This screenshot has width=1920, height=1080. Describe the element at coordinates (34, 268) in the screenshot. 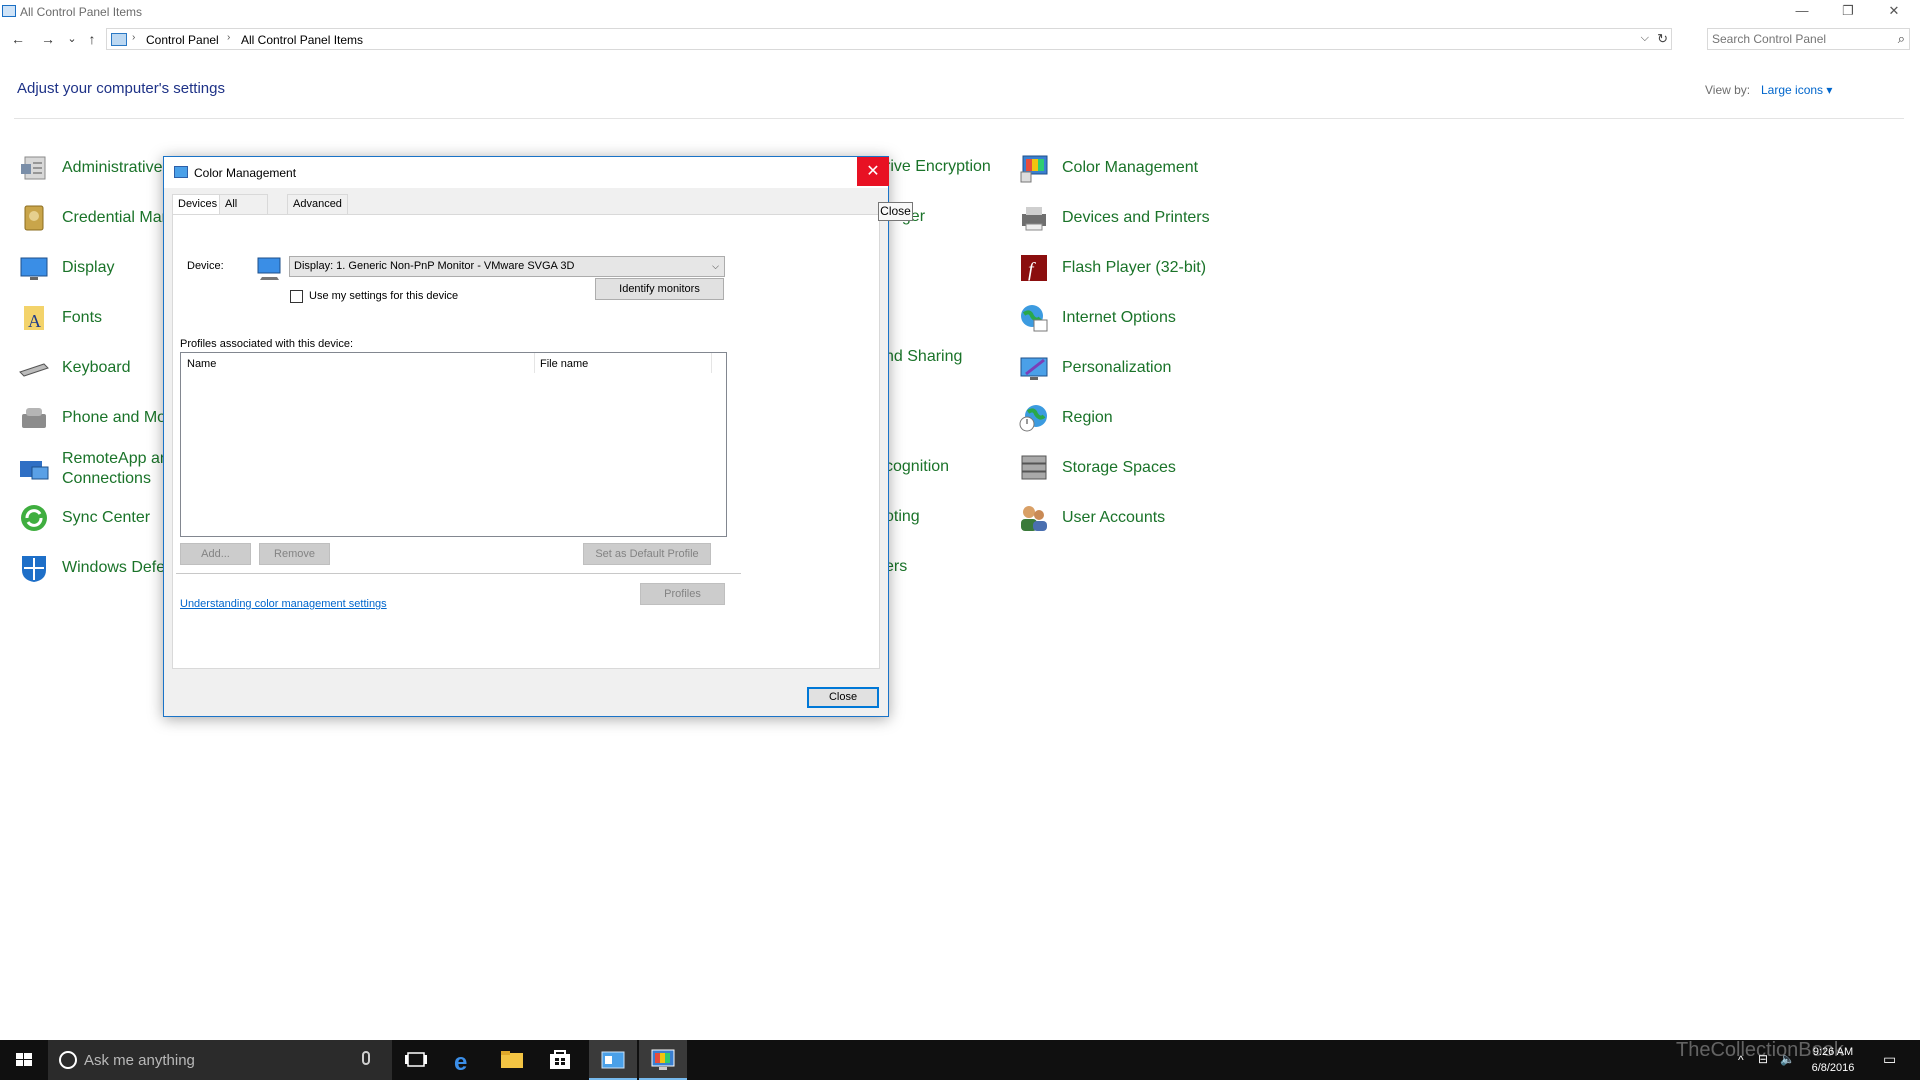

I see `display-icon` at that location.